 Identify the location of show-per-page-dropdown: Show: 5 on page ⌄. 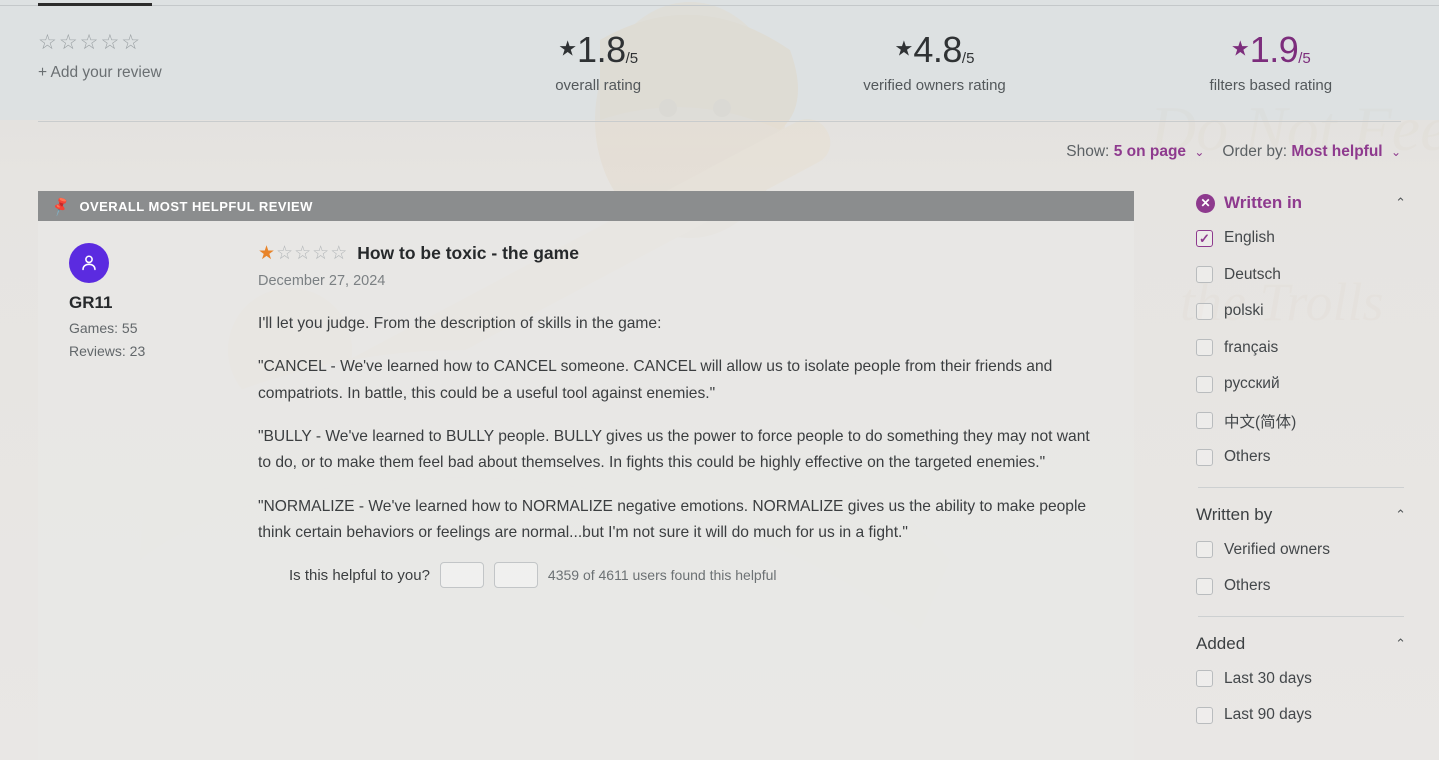
(1135, 152).